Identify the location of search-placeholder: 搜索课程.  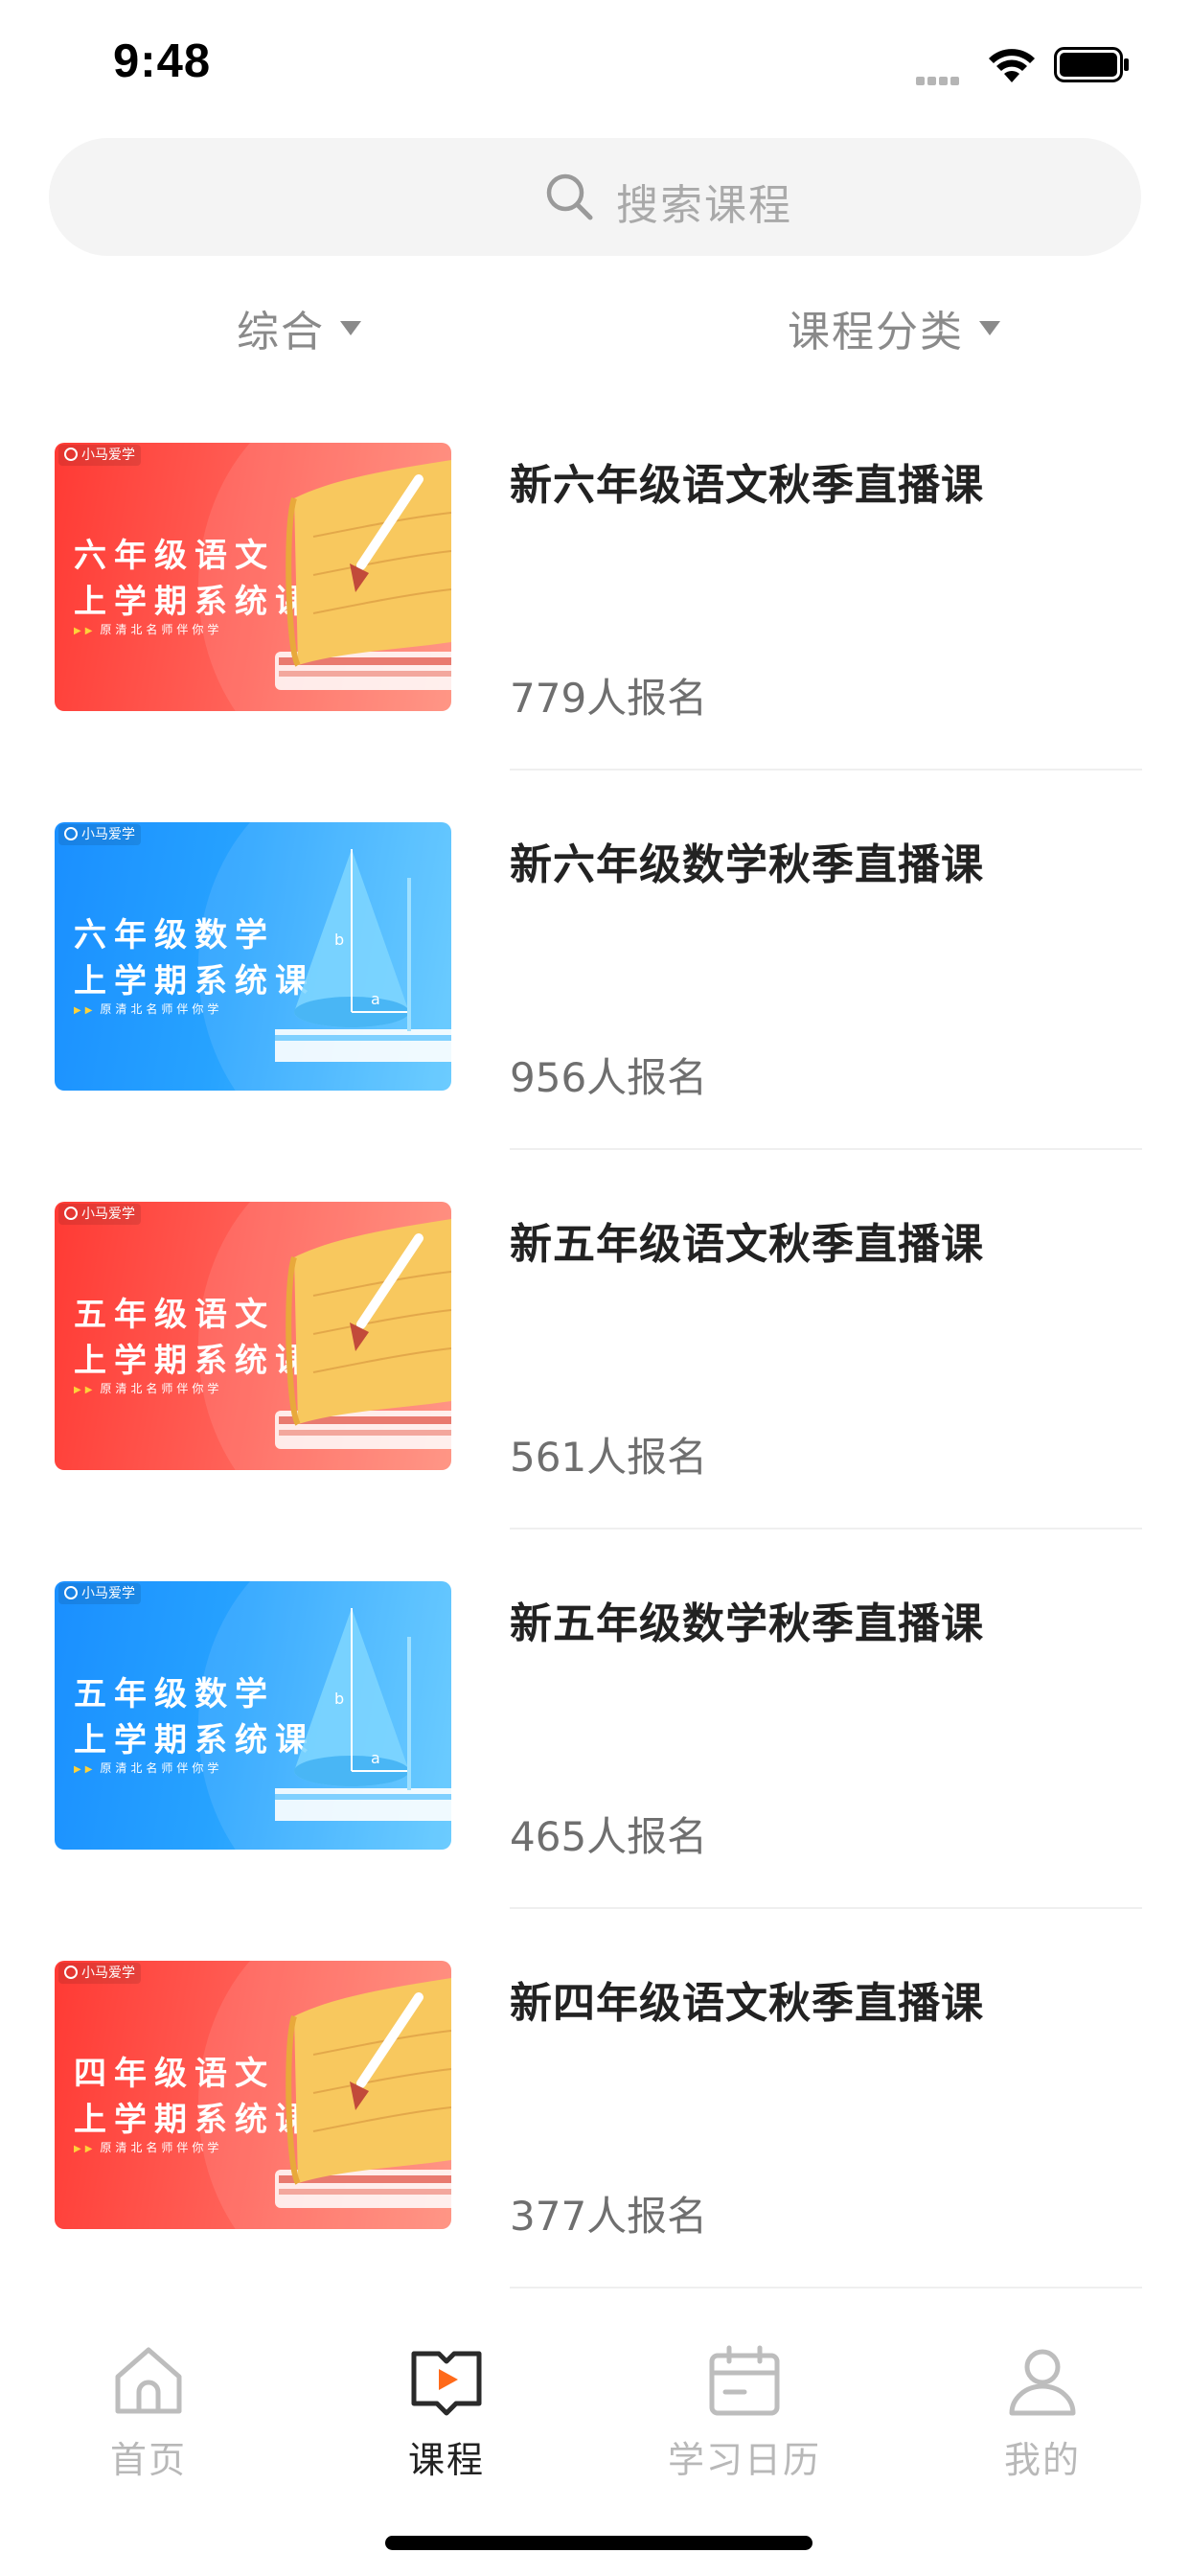
(704, 205).